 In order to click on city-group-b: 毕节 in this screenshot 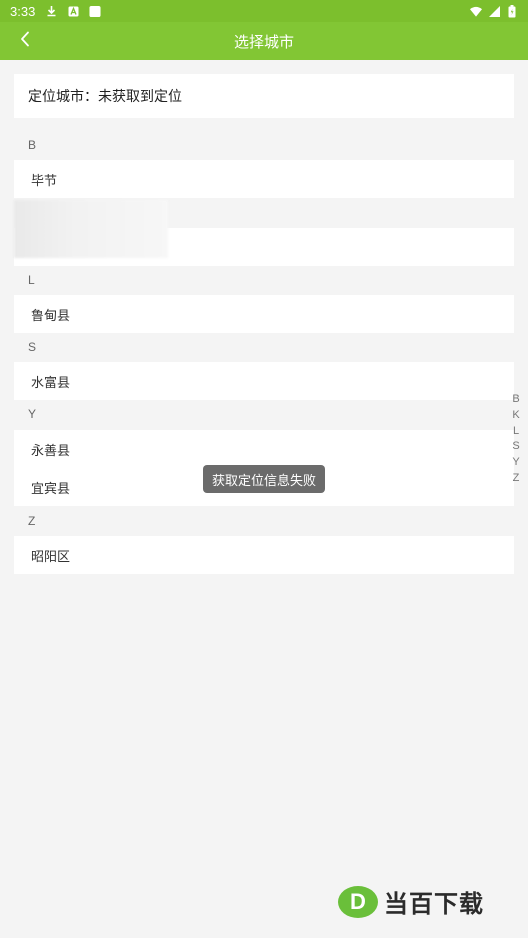, I will do `click(264, 179)`.